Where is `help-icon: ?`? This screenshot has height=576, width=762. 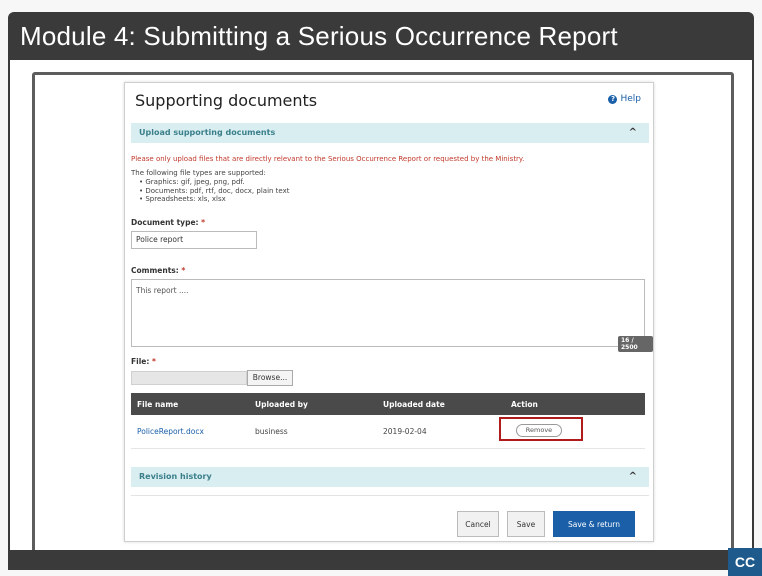 help-icon: ? is located at coordinates (613, 99).